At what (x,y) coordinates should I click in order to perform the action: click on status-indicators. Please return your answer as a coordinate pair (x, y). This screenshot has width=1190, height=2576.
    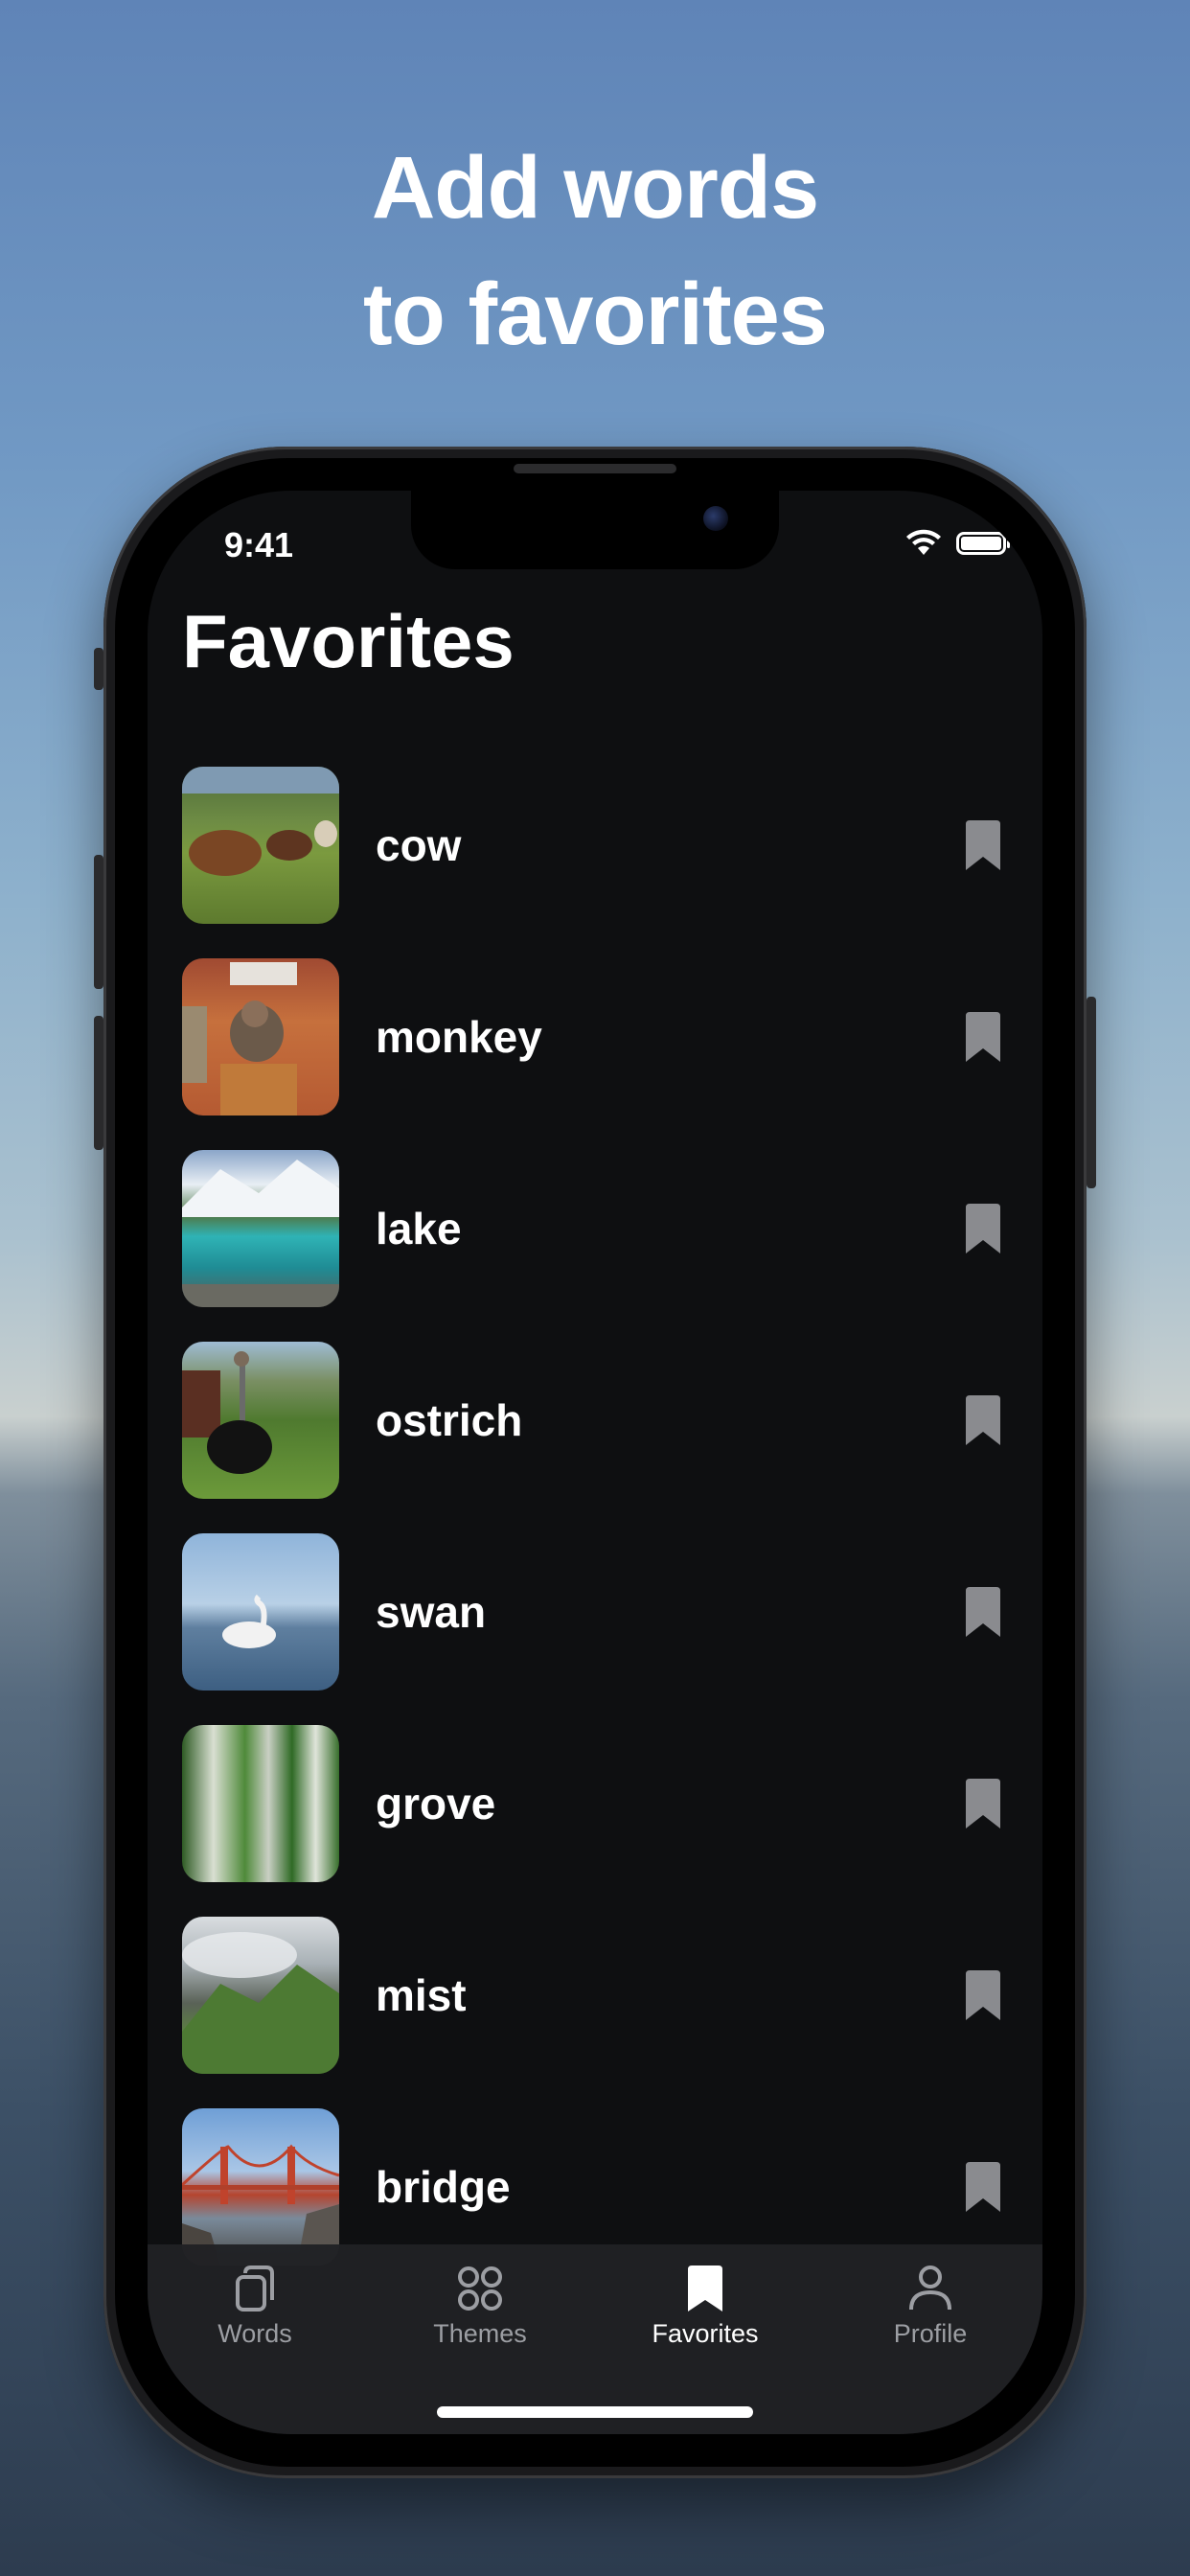
    Looking at the image, I should click on (957, 543).